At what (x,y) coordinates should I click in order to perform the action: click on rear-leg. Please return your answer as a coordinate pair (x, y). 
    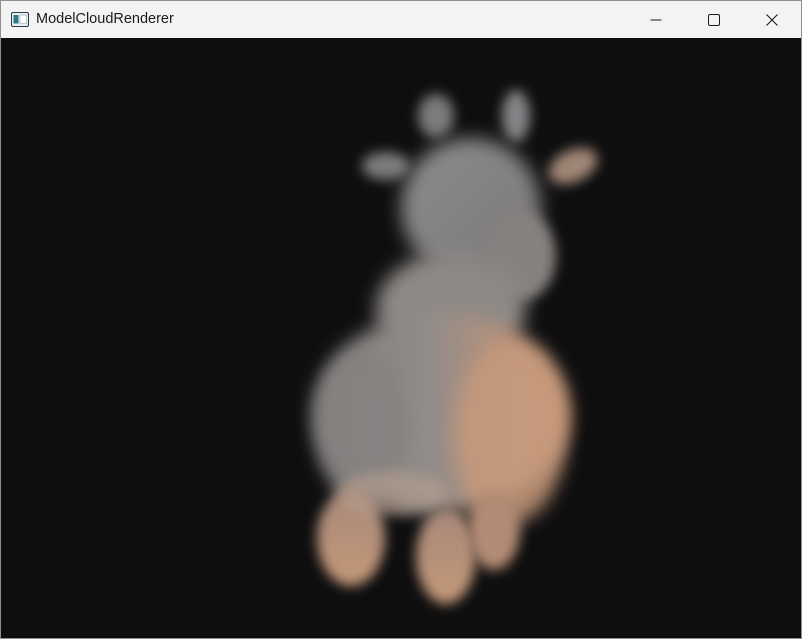
    Looking at the image, I should click on (494, 530).